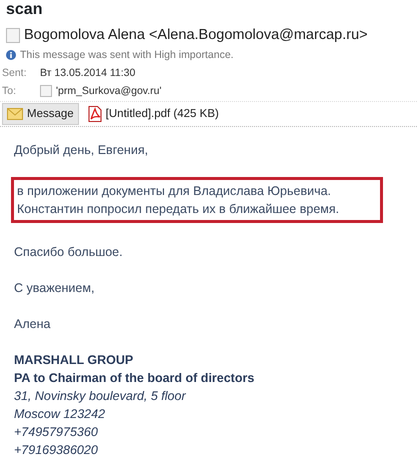 The height and width of the screenshot is (472, 417). Describe the element at coordinates (153, 114) in the screenshot. I see `attachment-item: [Untitled].pdf (425 KB)` at that location.